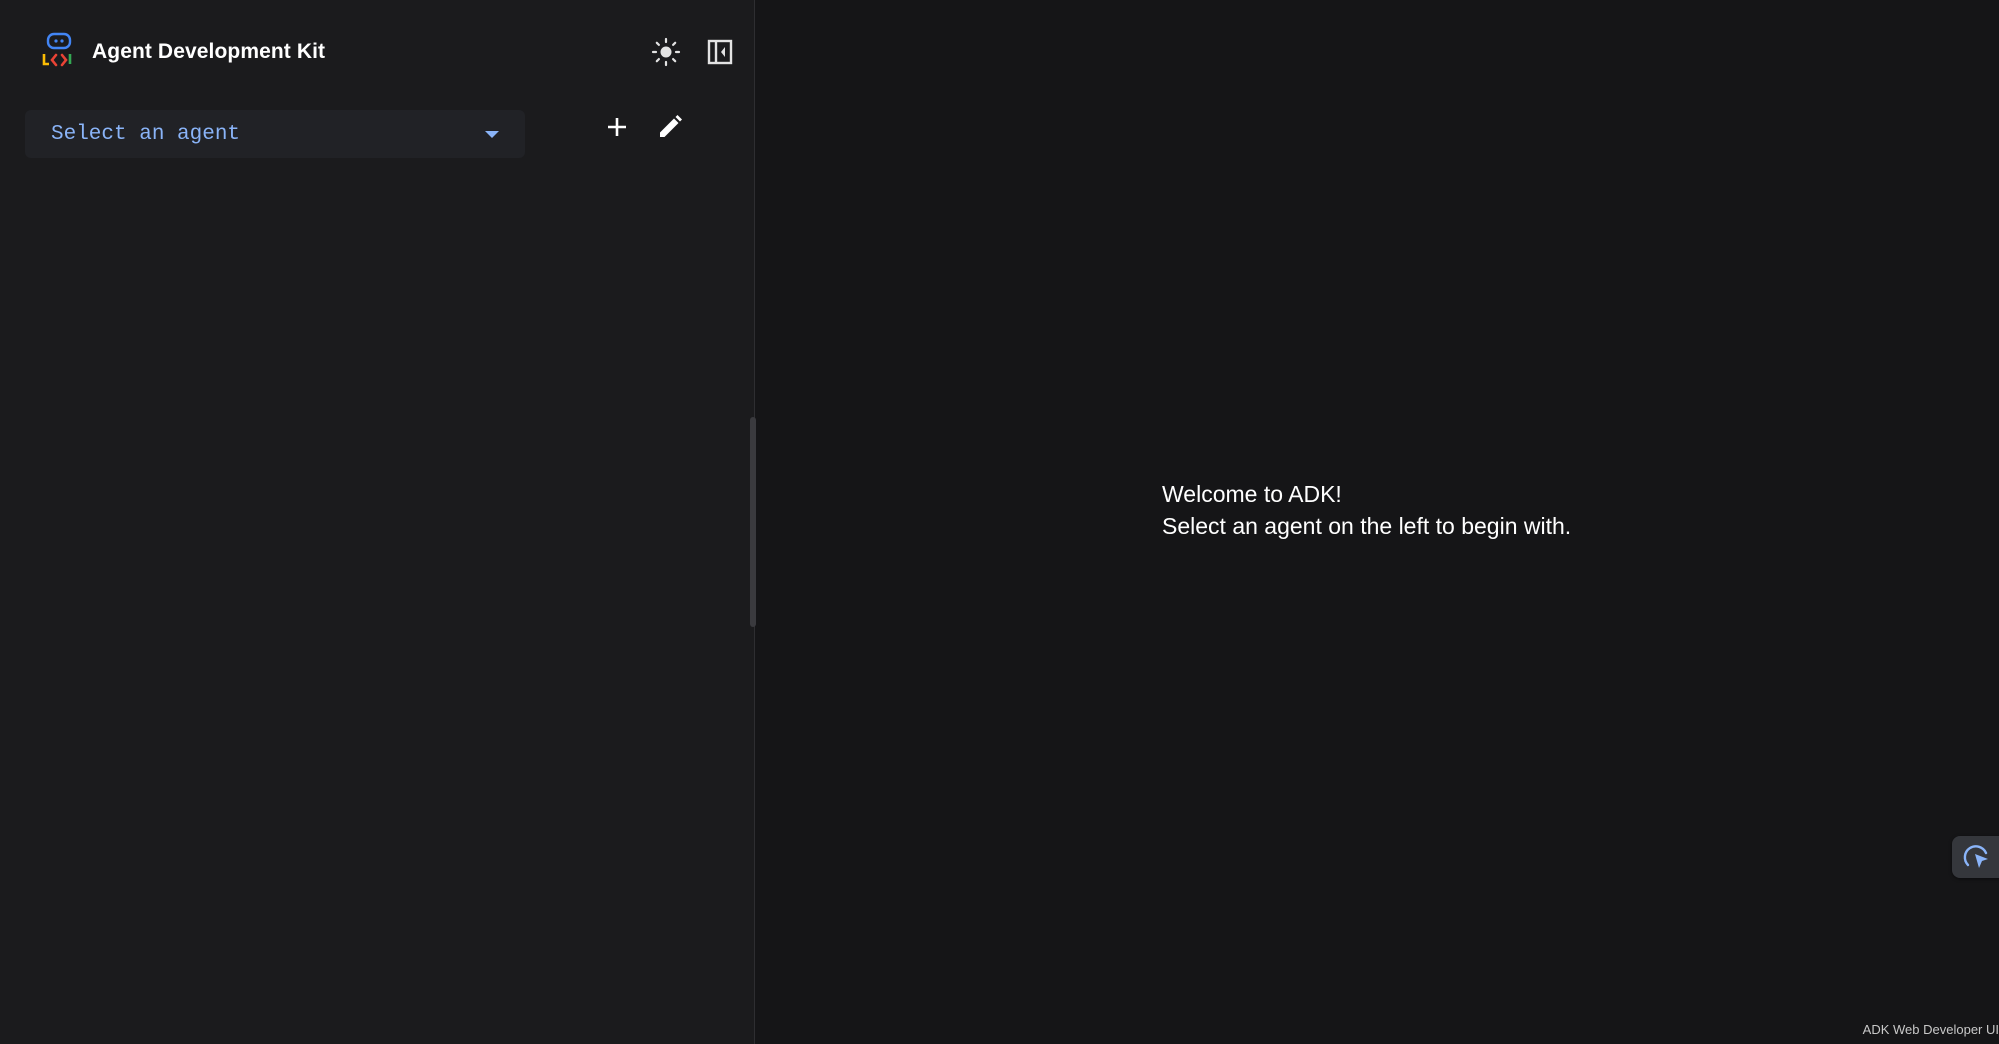 The height and width of the screenshot is (1044, 1999). I want to click on cursor-select-icon, so click(1975, 856).